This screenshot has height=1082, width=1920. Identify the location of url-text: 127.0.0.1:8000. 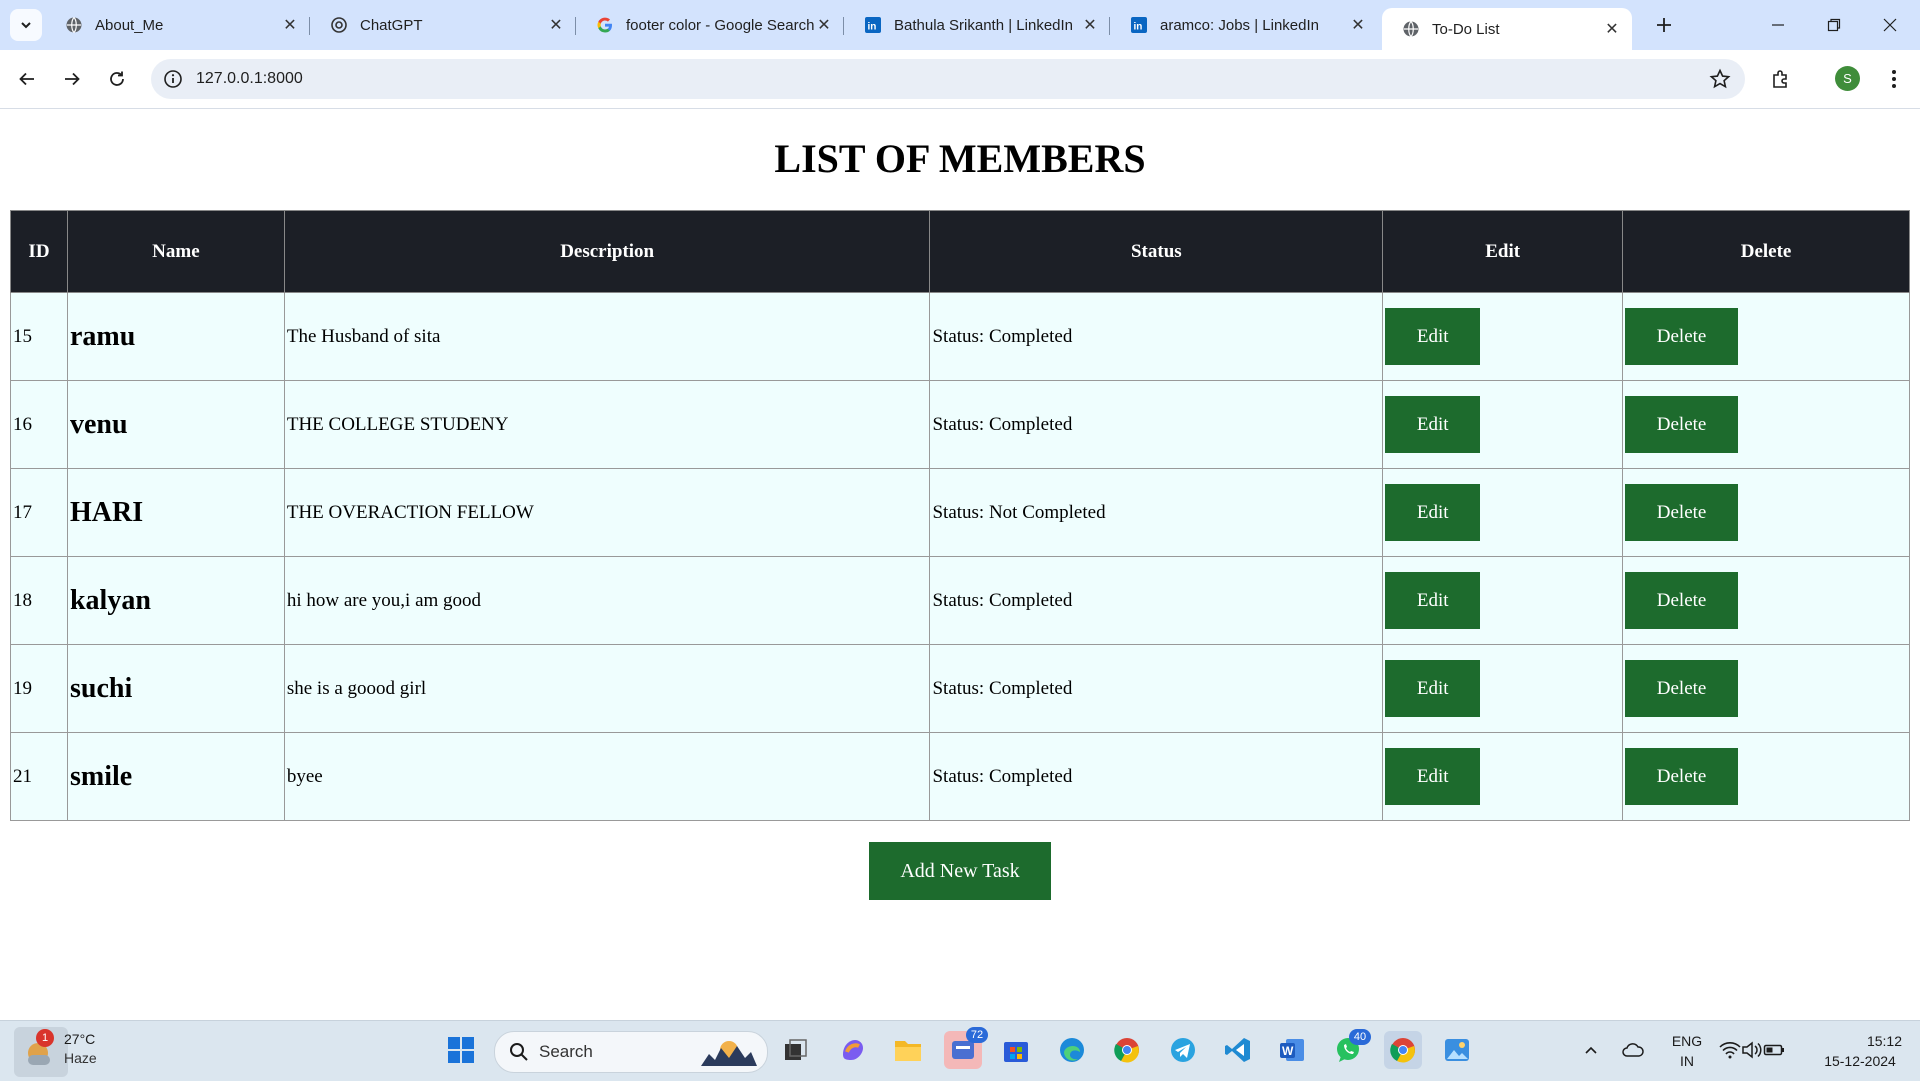
(249, 79).